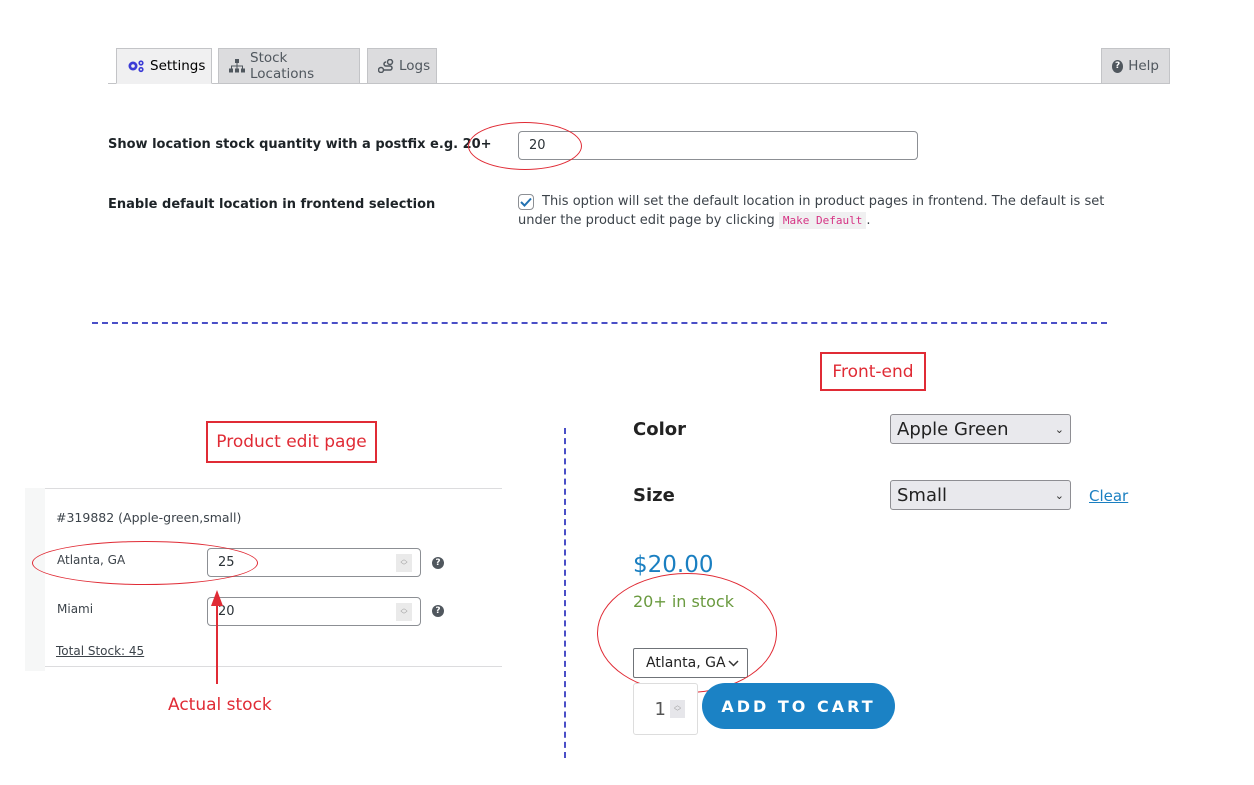  I want to click on total-stock: Total Stock: 45, so click(100, 651).